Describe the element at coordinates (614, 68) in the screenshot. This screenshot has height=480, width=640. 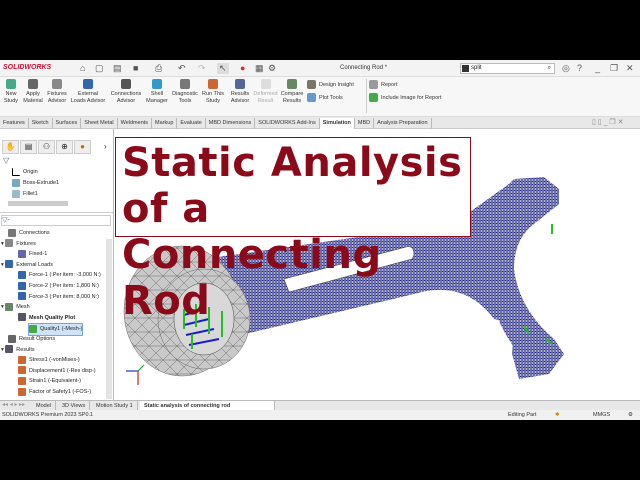
I see `restore-button: ❐` at that location.